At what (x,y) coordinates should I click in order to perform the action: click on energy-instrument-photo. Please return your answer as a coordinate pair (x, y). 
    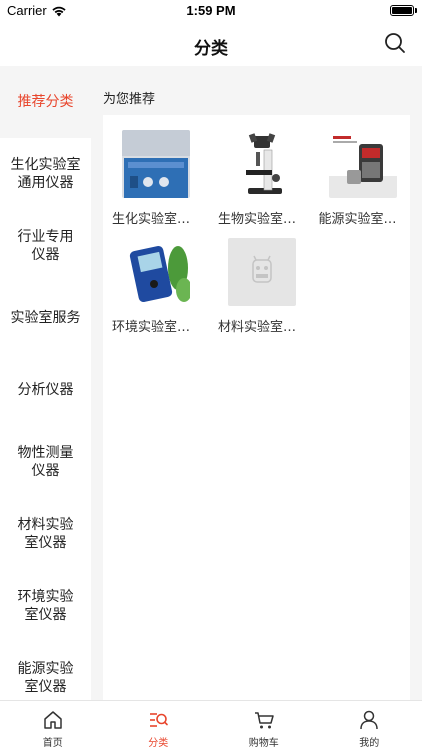
    Looking at the image, I should click on (362, 164).